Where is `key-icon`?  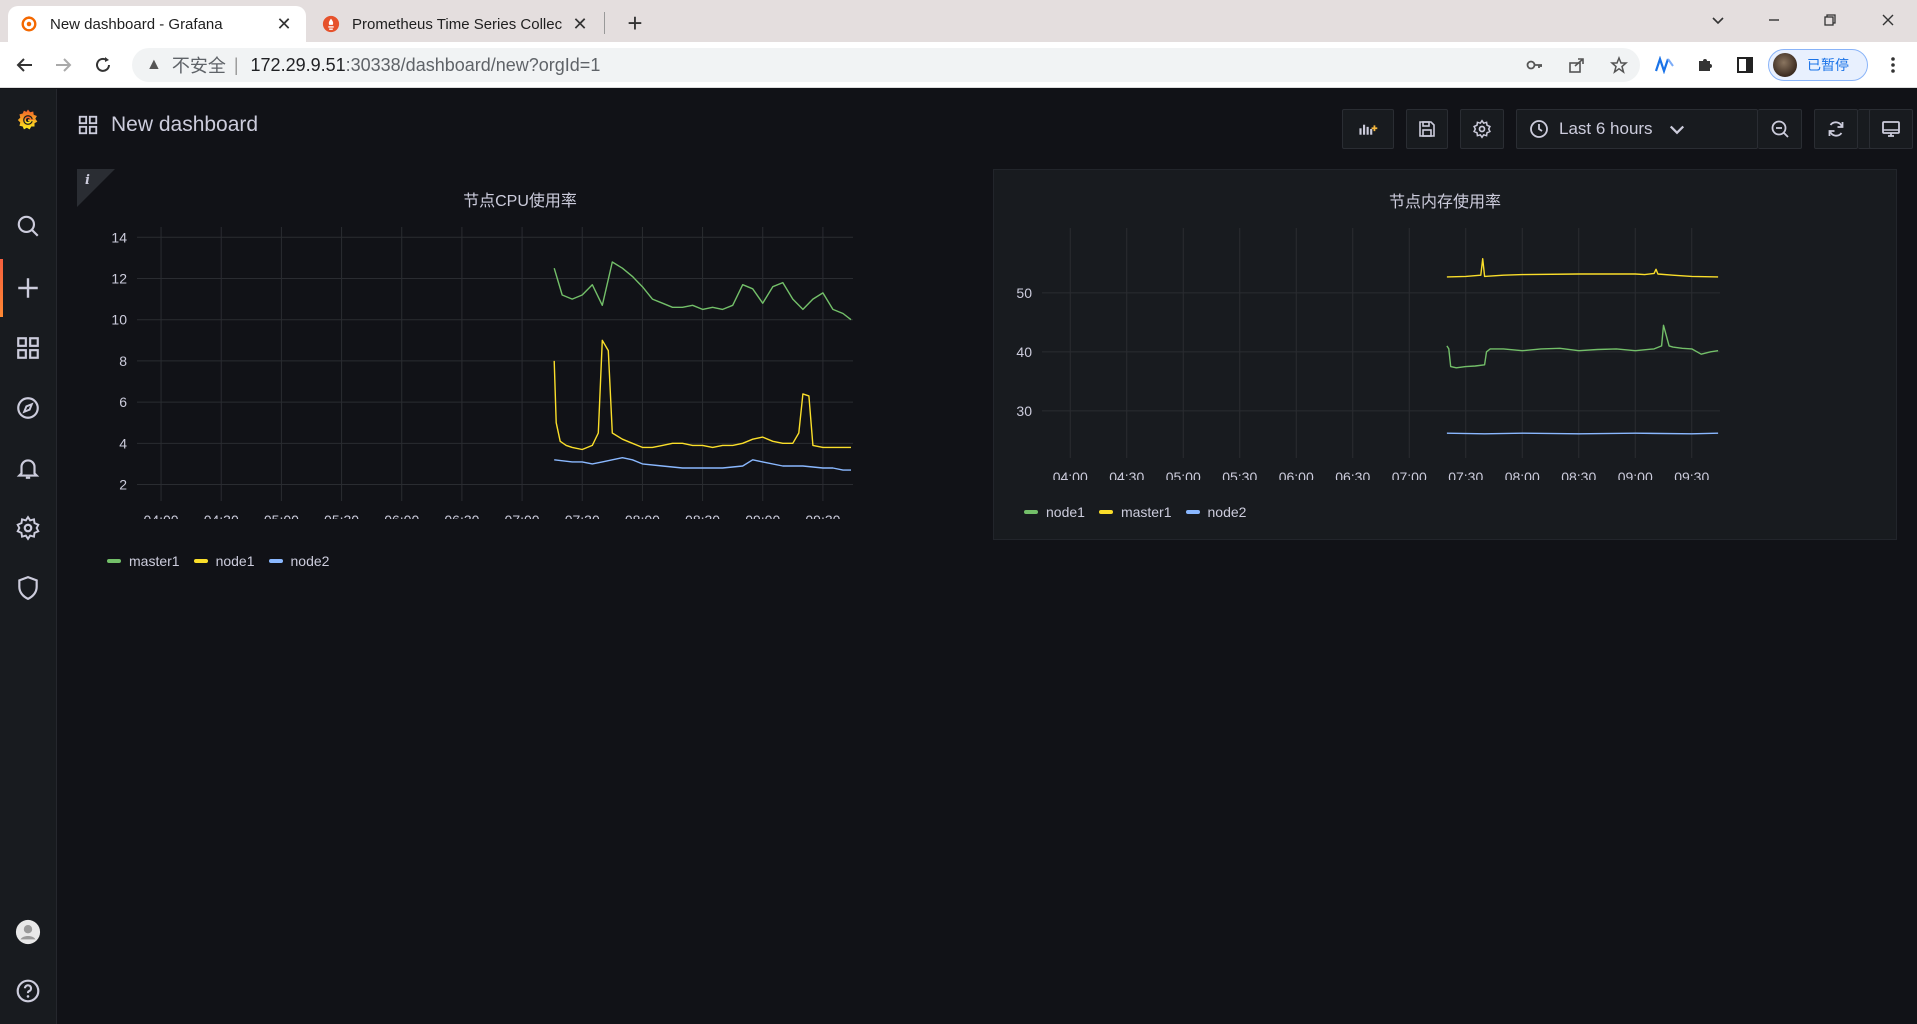
key-icon is located at coordinates (1535, 65).